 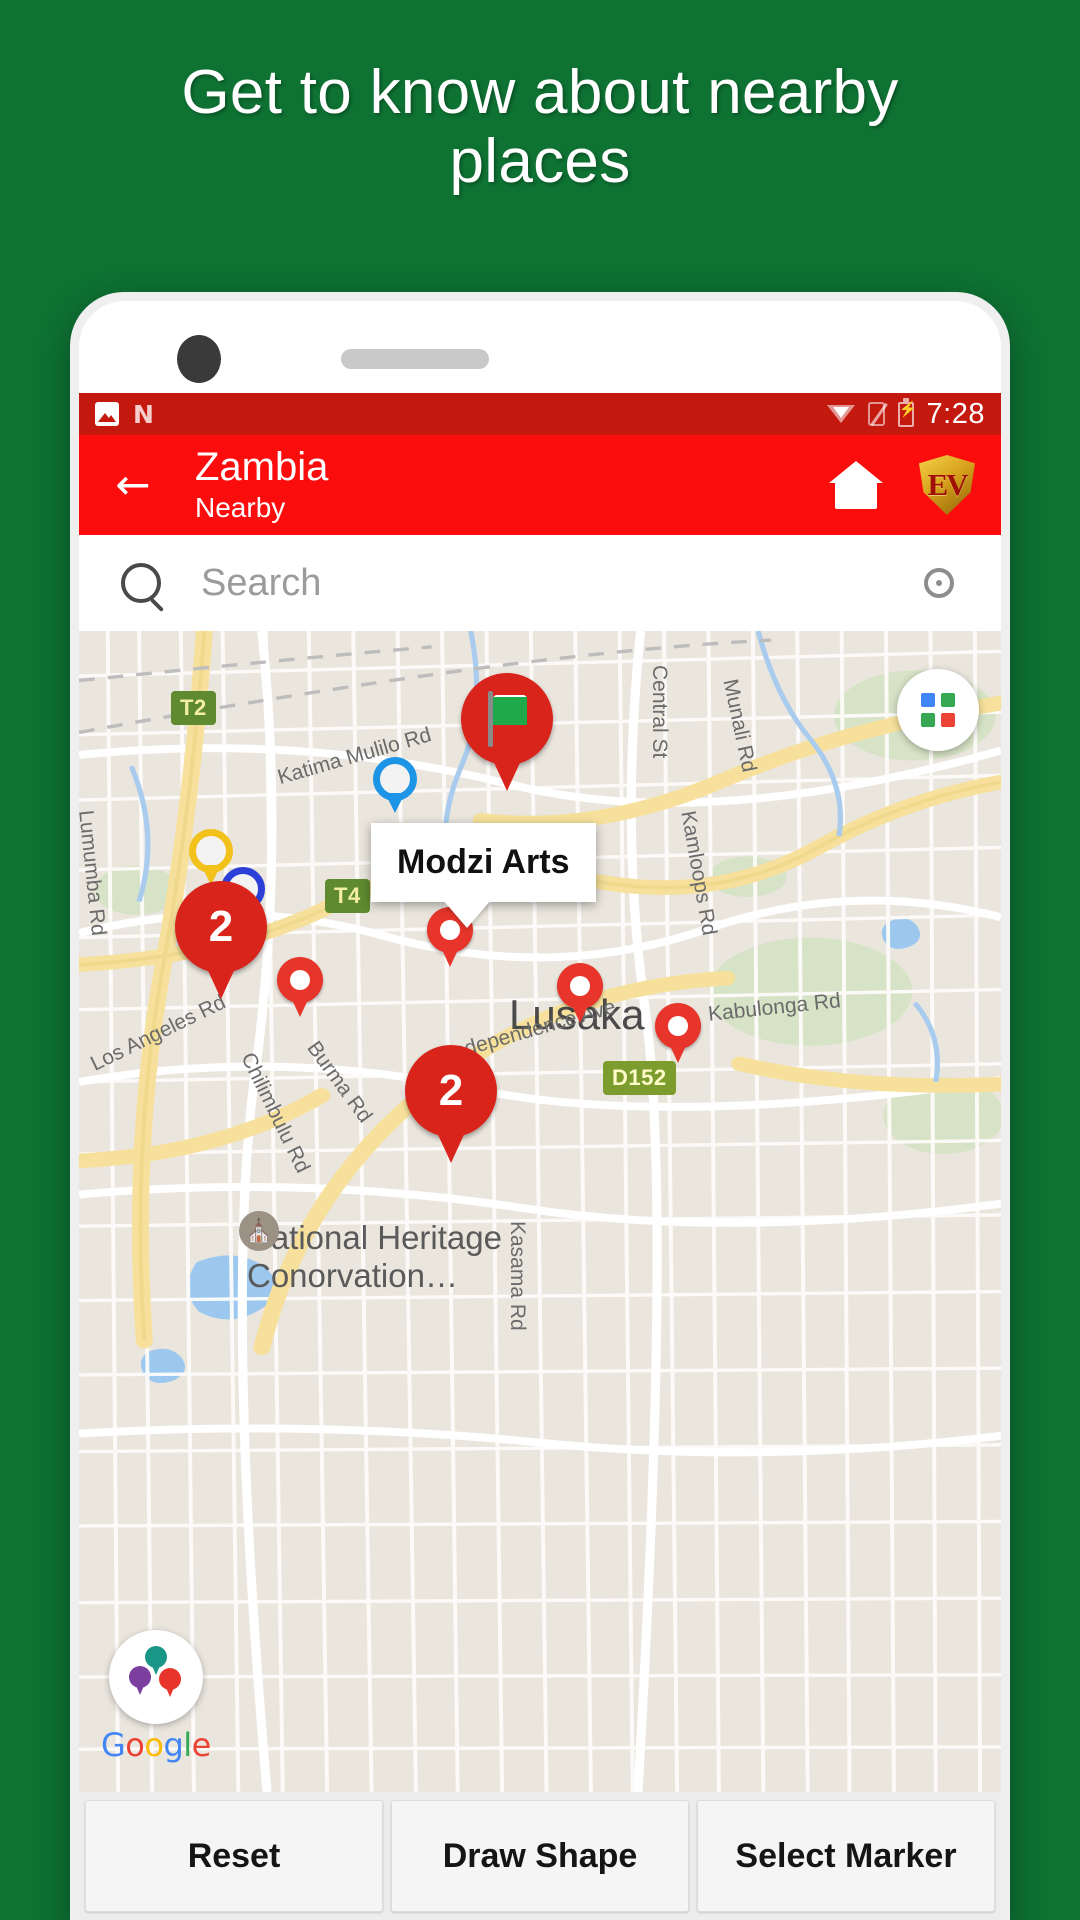 What do you see at coordinates (199, 359) in the screenshot?
I see `front-camera-icon` at bounding box center [199, 359].